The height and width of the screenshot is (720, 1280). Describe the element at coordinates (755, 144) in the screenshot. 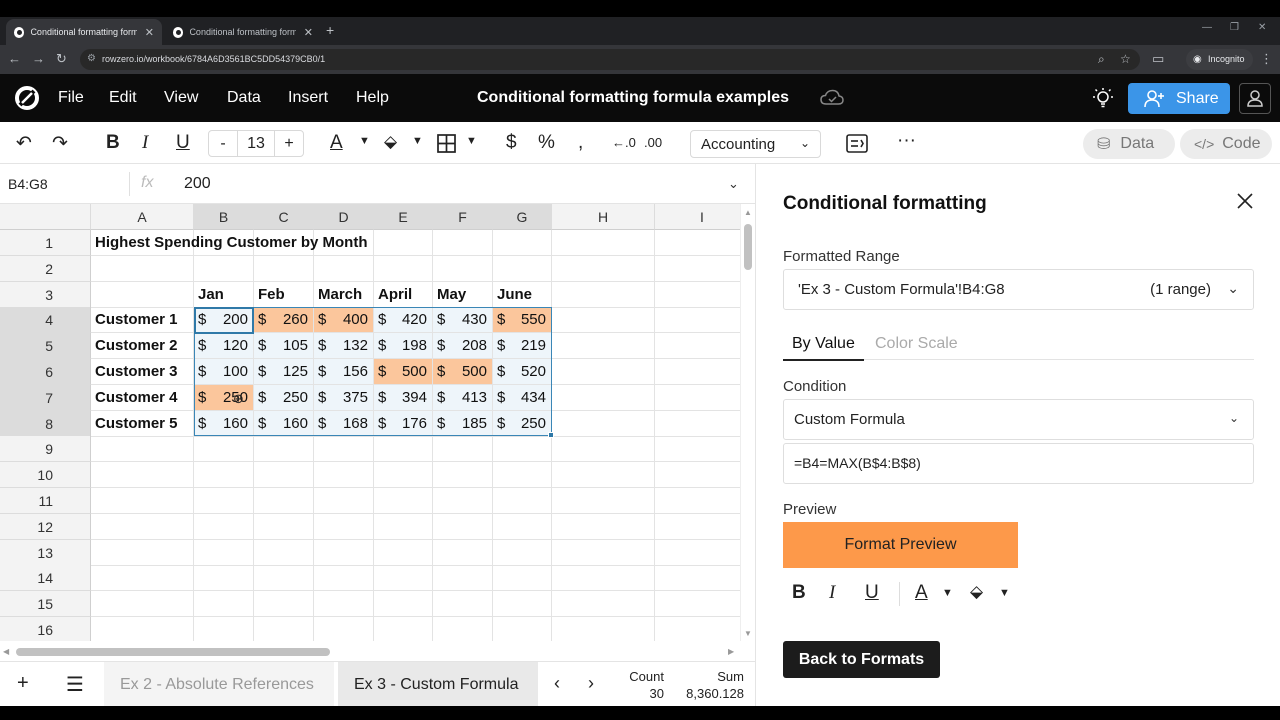

I see `number-format-select: Accounting ⌄` at that location.